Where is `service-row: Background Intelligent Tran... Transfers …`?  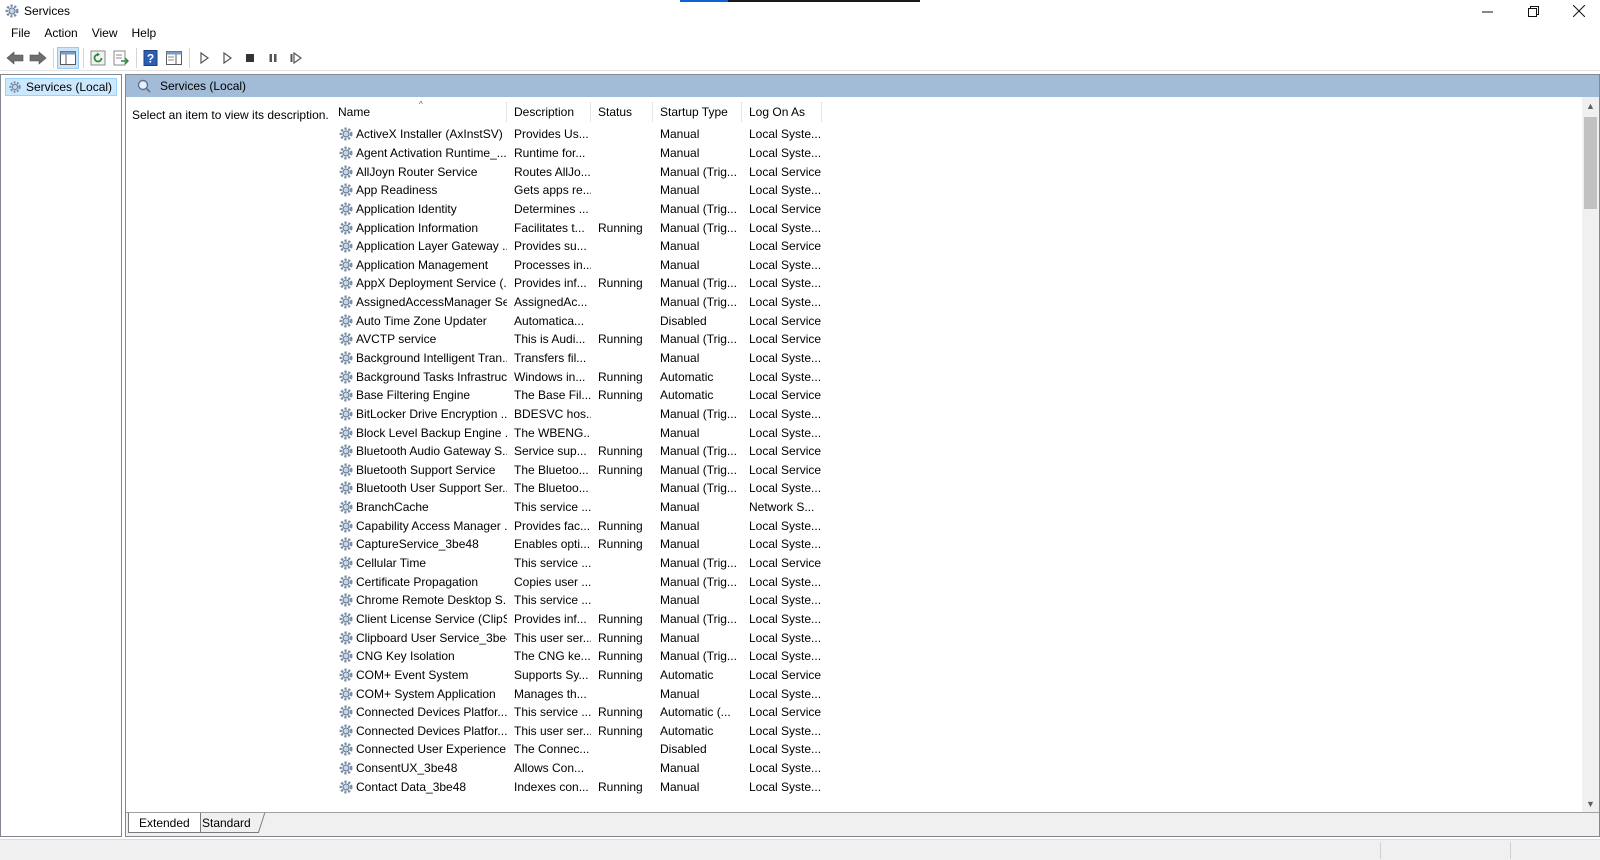 service-row: Background Intelligent Tran... Transfers … is located at coordinates (576, 358).